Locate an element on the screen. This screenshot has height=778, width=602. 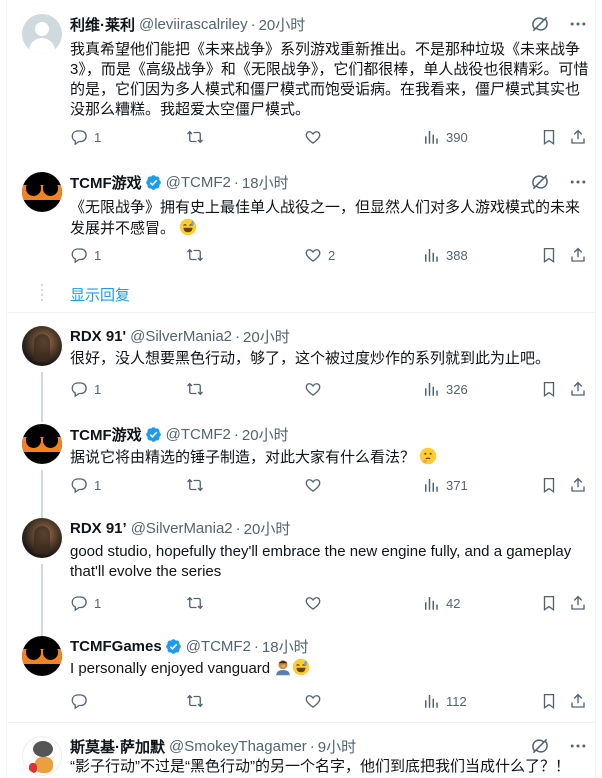
like-button: 2 is located at coordinates (319, 255).